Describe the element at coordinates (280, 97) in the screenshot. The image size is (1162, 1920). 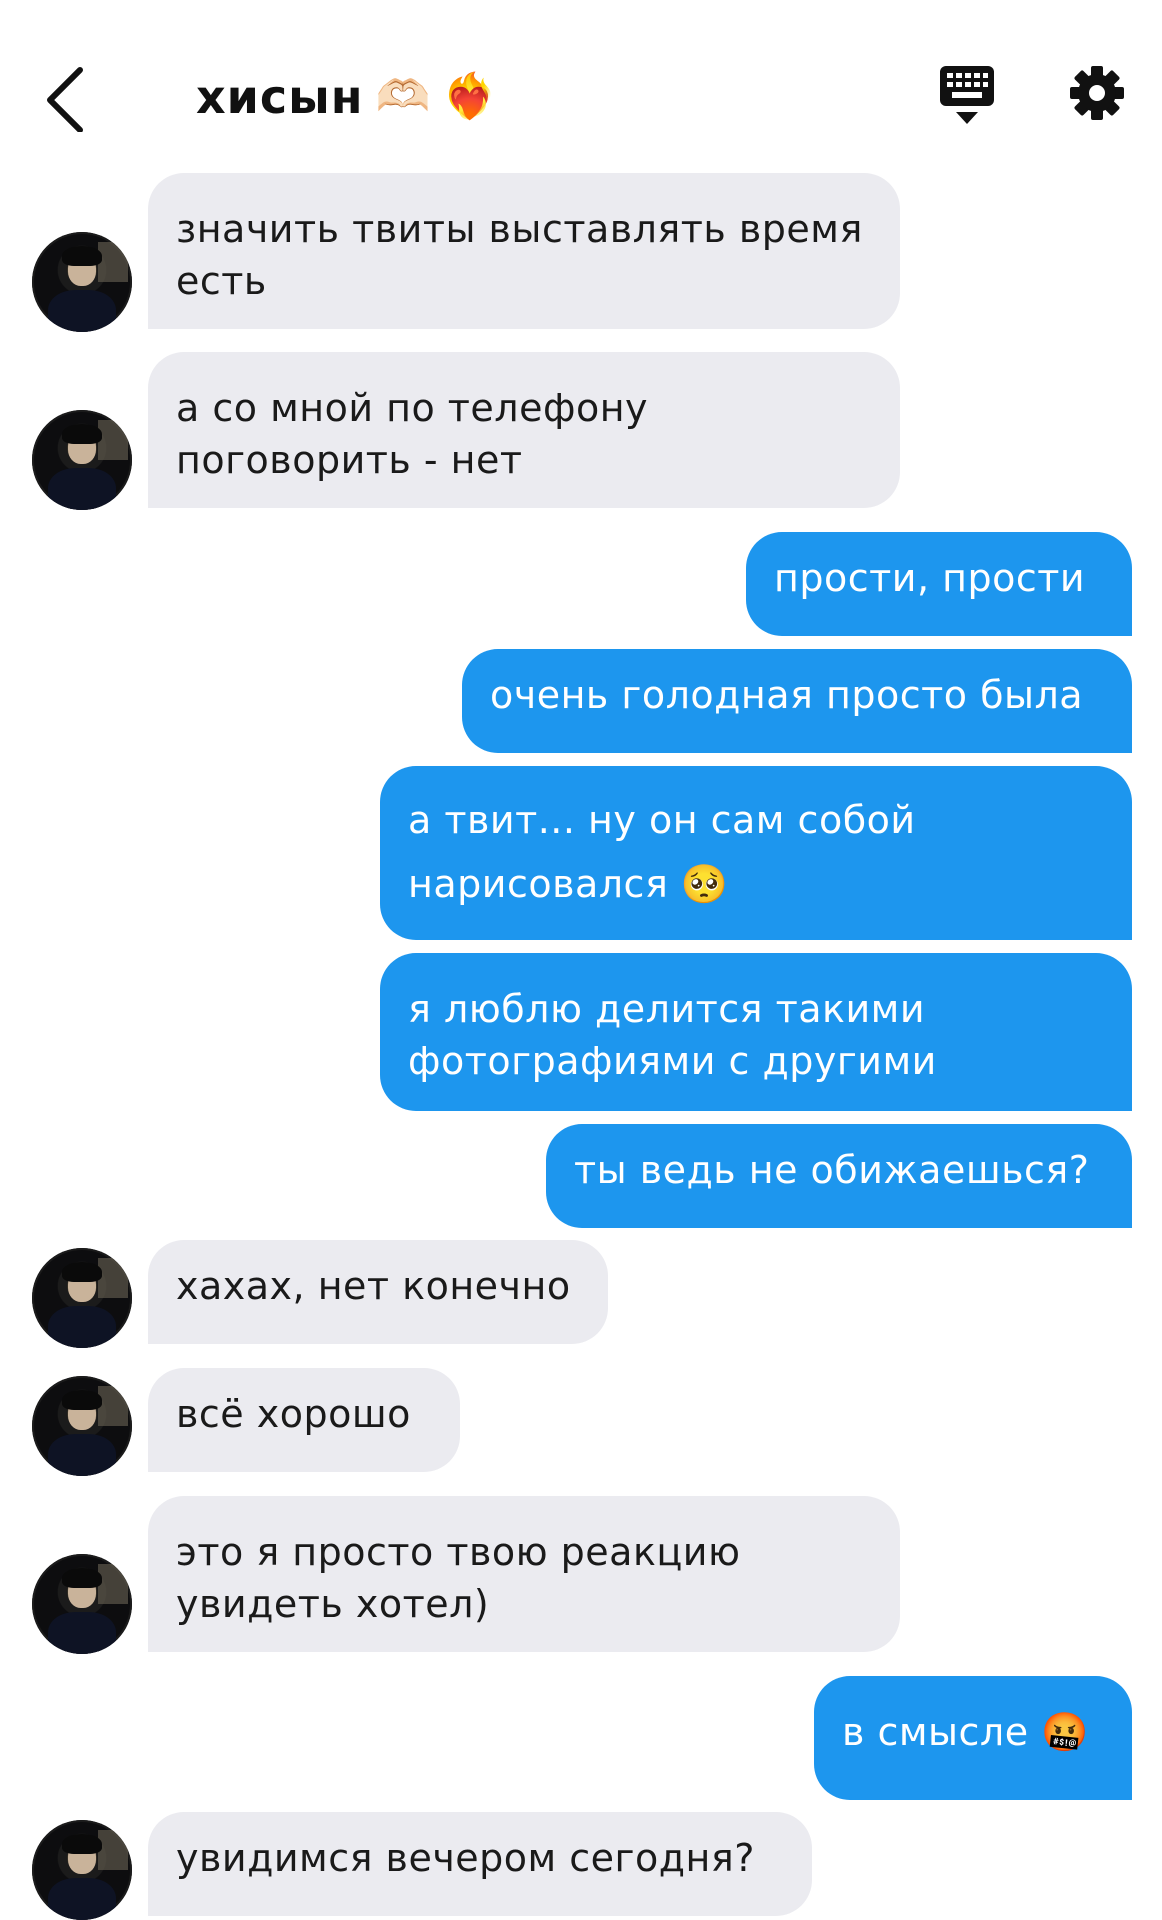
I see `contact-name: хисын` at that location.